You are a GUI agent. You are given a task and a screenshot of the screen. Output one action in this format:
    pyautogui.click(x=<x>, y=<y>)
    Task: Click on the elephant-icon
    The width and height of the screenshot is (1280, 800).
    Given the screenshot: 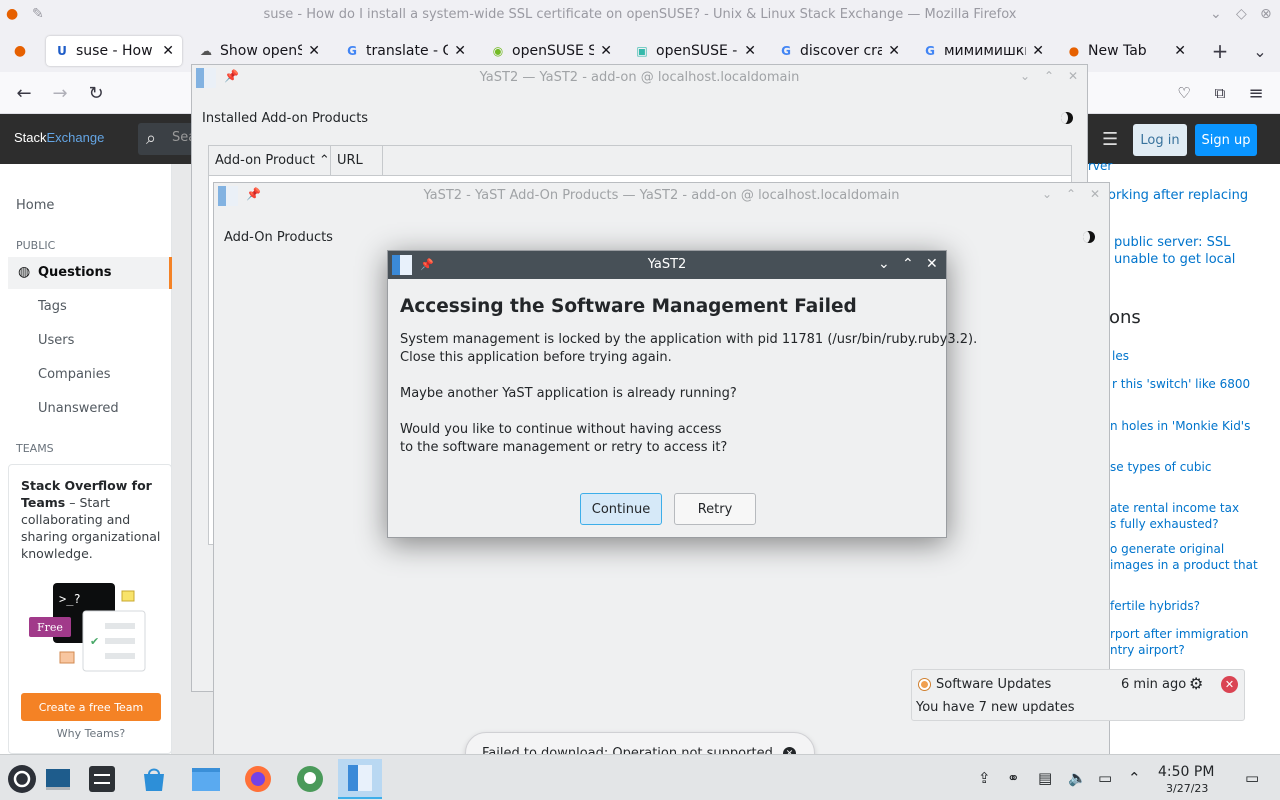 What is the action you would take?
    pyautogui.click(x=310, y=779)
    